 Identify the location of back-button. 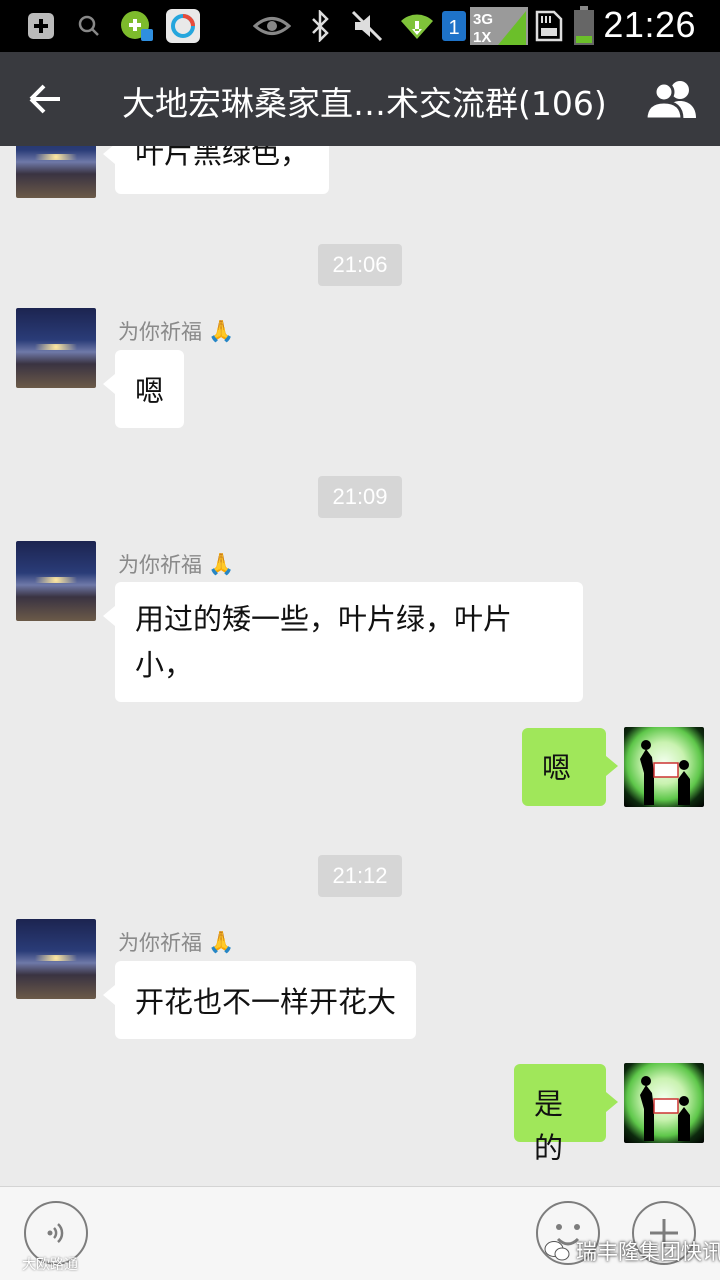
(45, 99).